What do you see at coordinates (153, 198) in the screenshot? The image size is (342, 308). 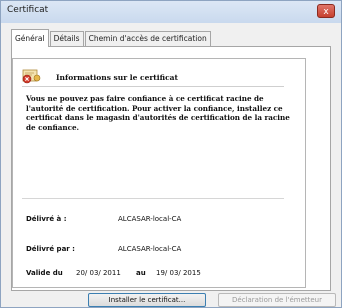 I see `details-divider` at bounding box center [153, 198].